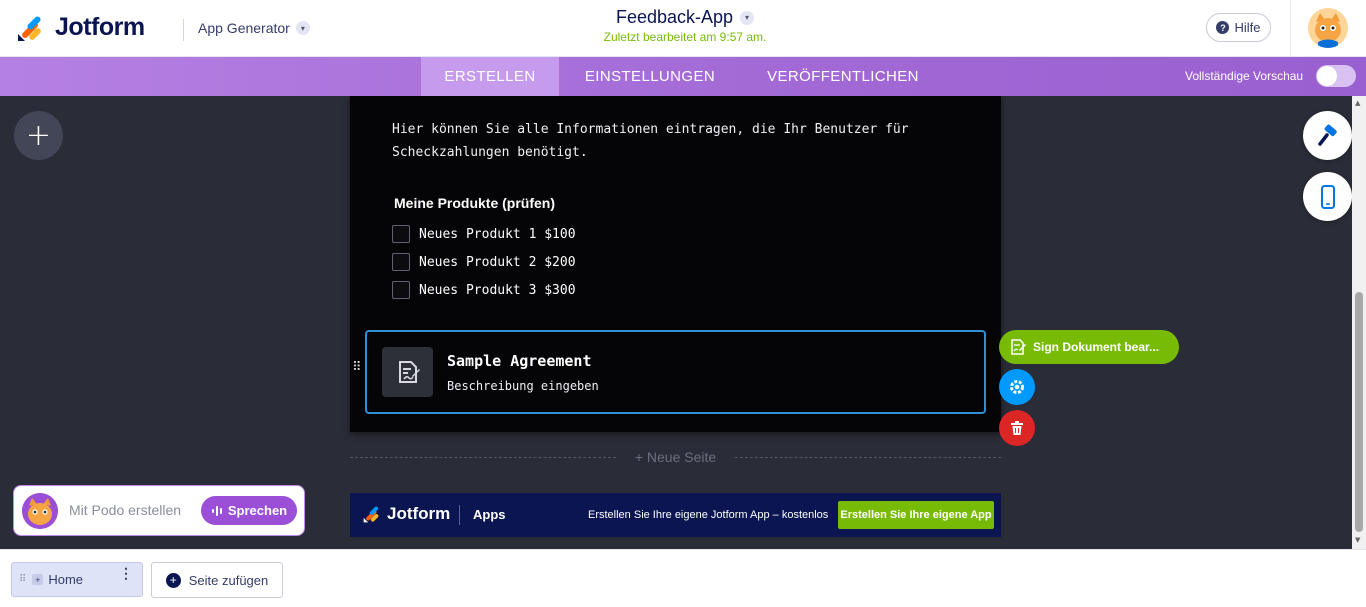  What do you see at coordinates (1244, 76) in the screenshot?
I see `full-preview-label: Vollständige Vorschau` at bounding box center [1244, 76].